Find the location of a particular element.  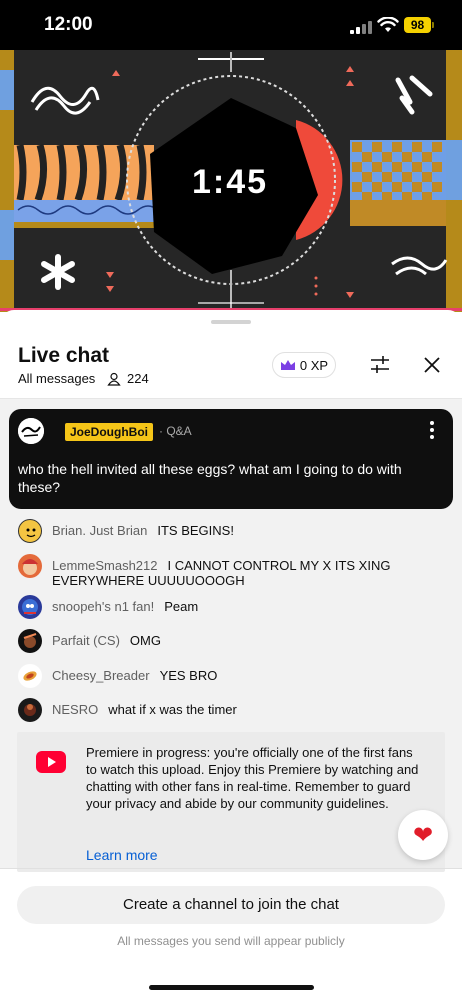

close-icon is located at coordinates (432, 365).